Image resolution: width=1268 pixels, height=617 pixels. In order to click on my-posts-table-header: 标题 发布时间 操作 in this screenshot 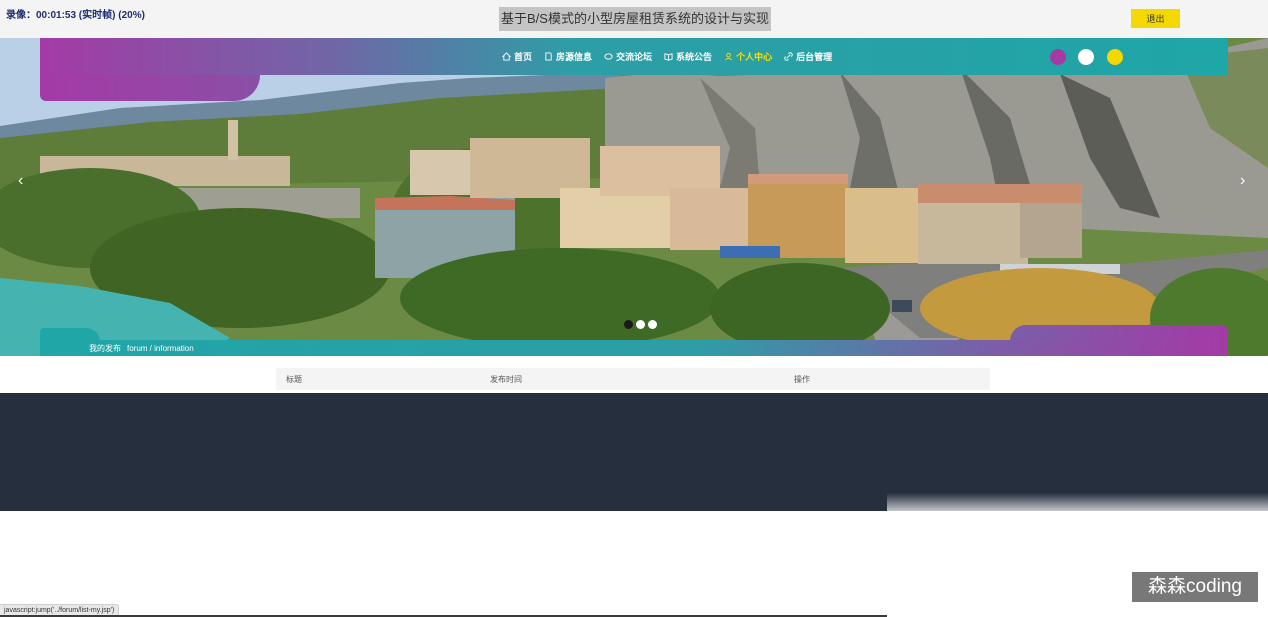, I will do `click(633, 379)`.